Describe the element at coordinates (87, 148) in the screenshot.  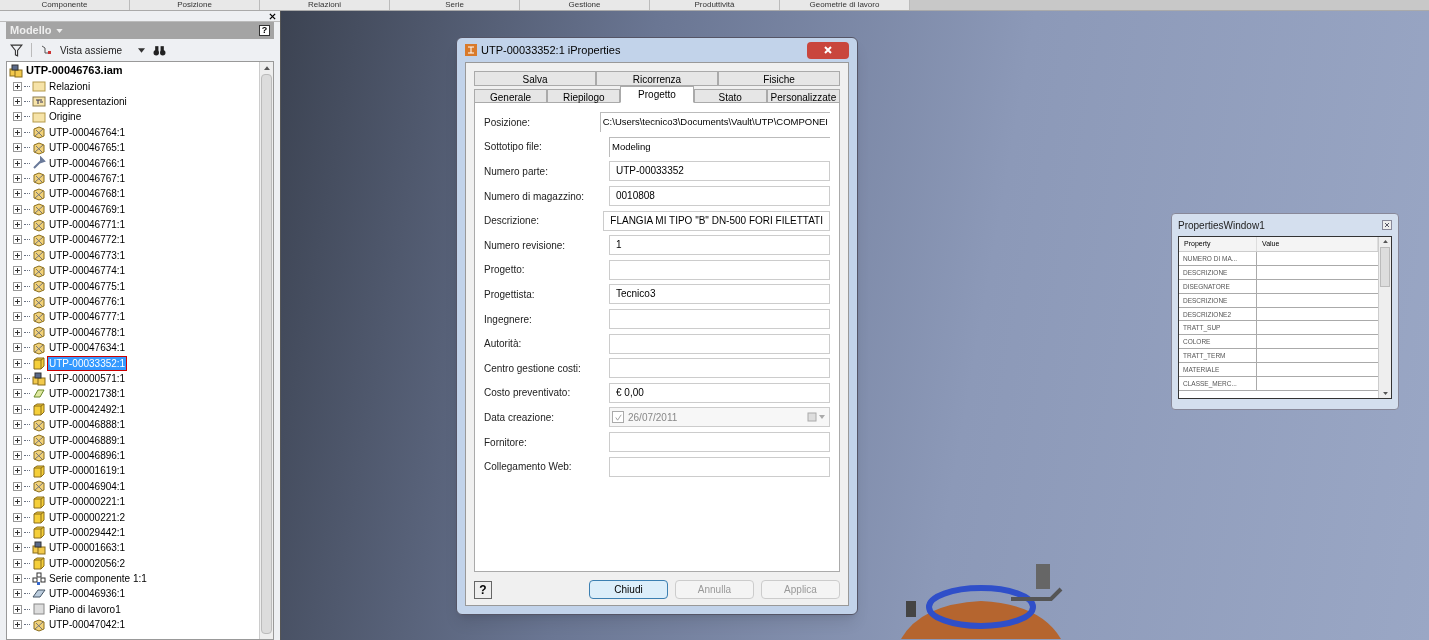
I see `tree-item: UTP-00046765:1` at that location.